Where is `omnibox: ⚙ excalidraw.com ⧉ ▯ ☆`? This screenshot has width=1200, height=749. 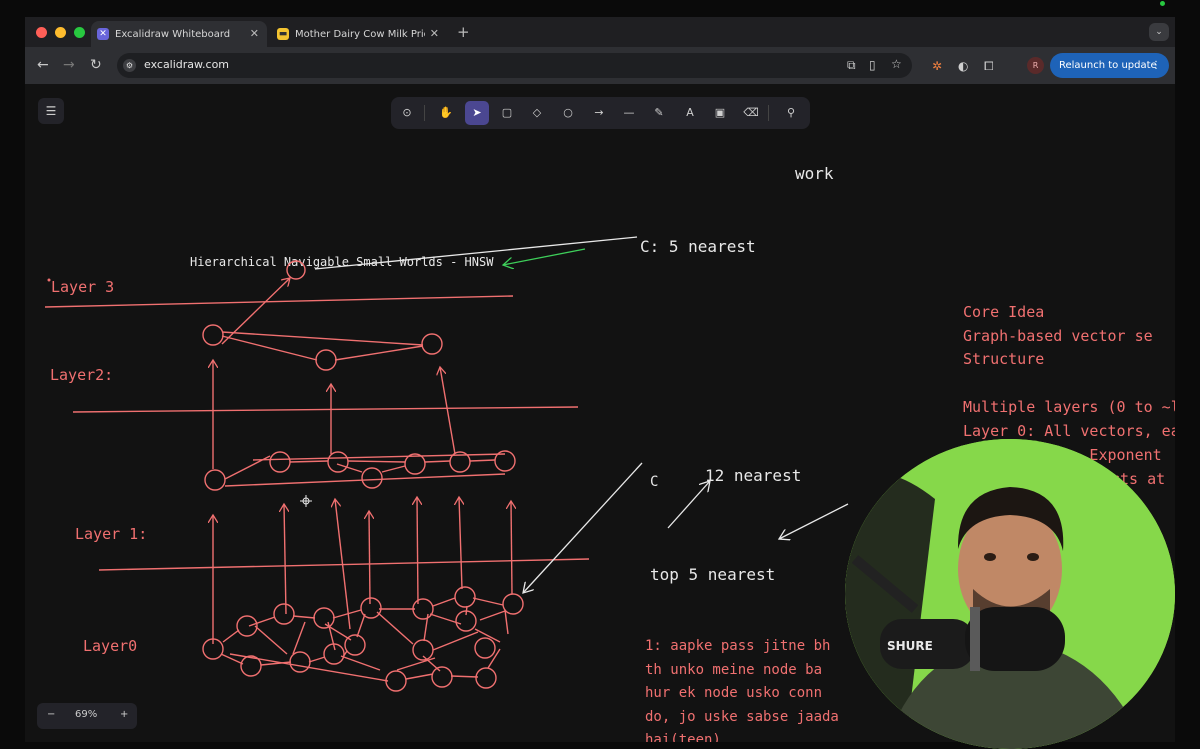 omnibox: ⚙ excalidraw.com ⧉ ▯ ☆ is located at coordinates (514, 65).